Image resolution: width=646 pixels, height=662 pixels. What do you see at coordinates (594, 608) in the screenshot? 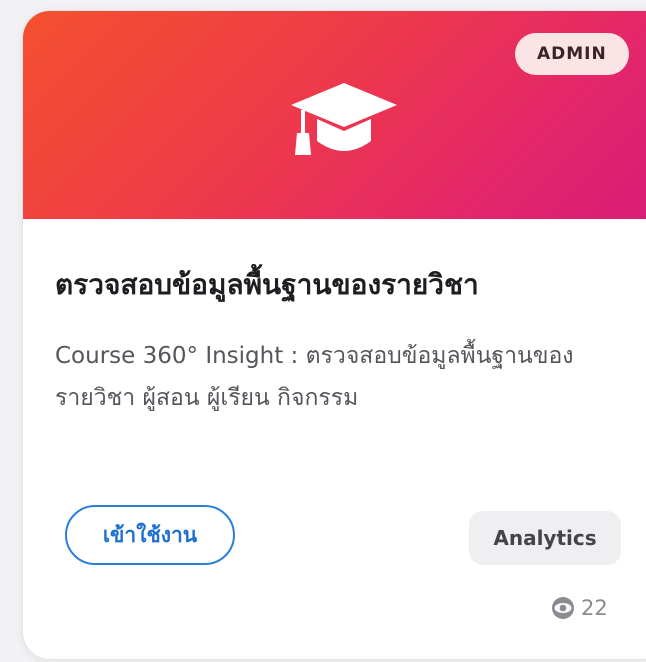
I see `view-count-value: 22` at bounding box center [594, 608].